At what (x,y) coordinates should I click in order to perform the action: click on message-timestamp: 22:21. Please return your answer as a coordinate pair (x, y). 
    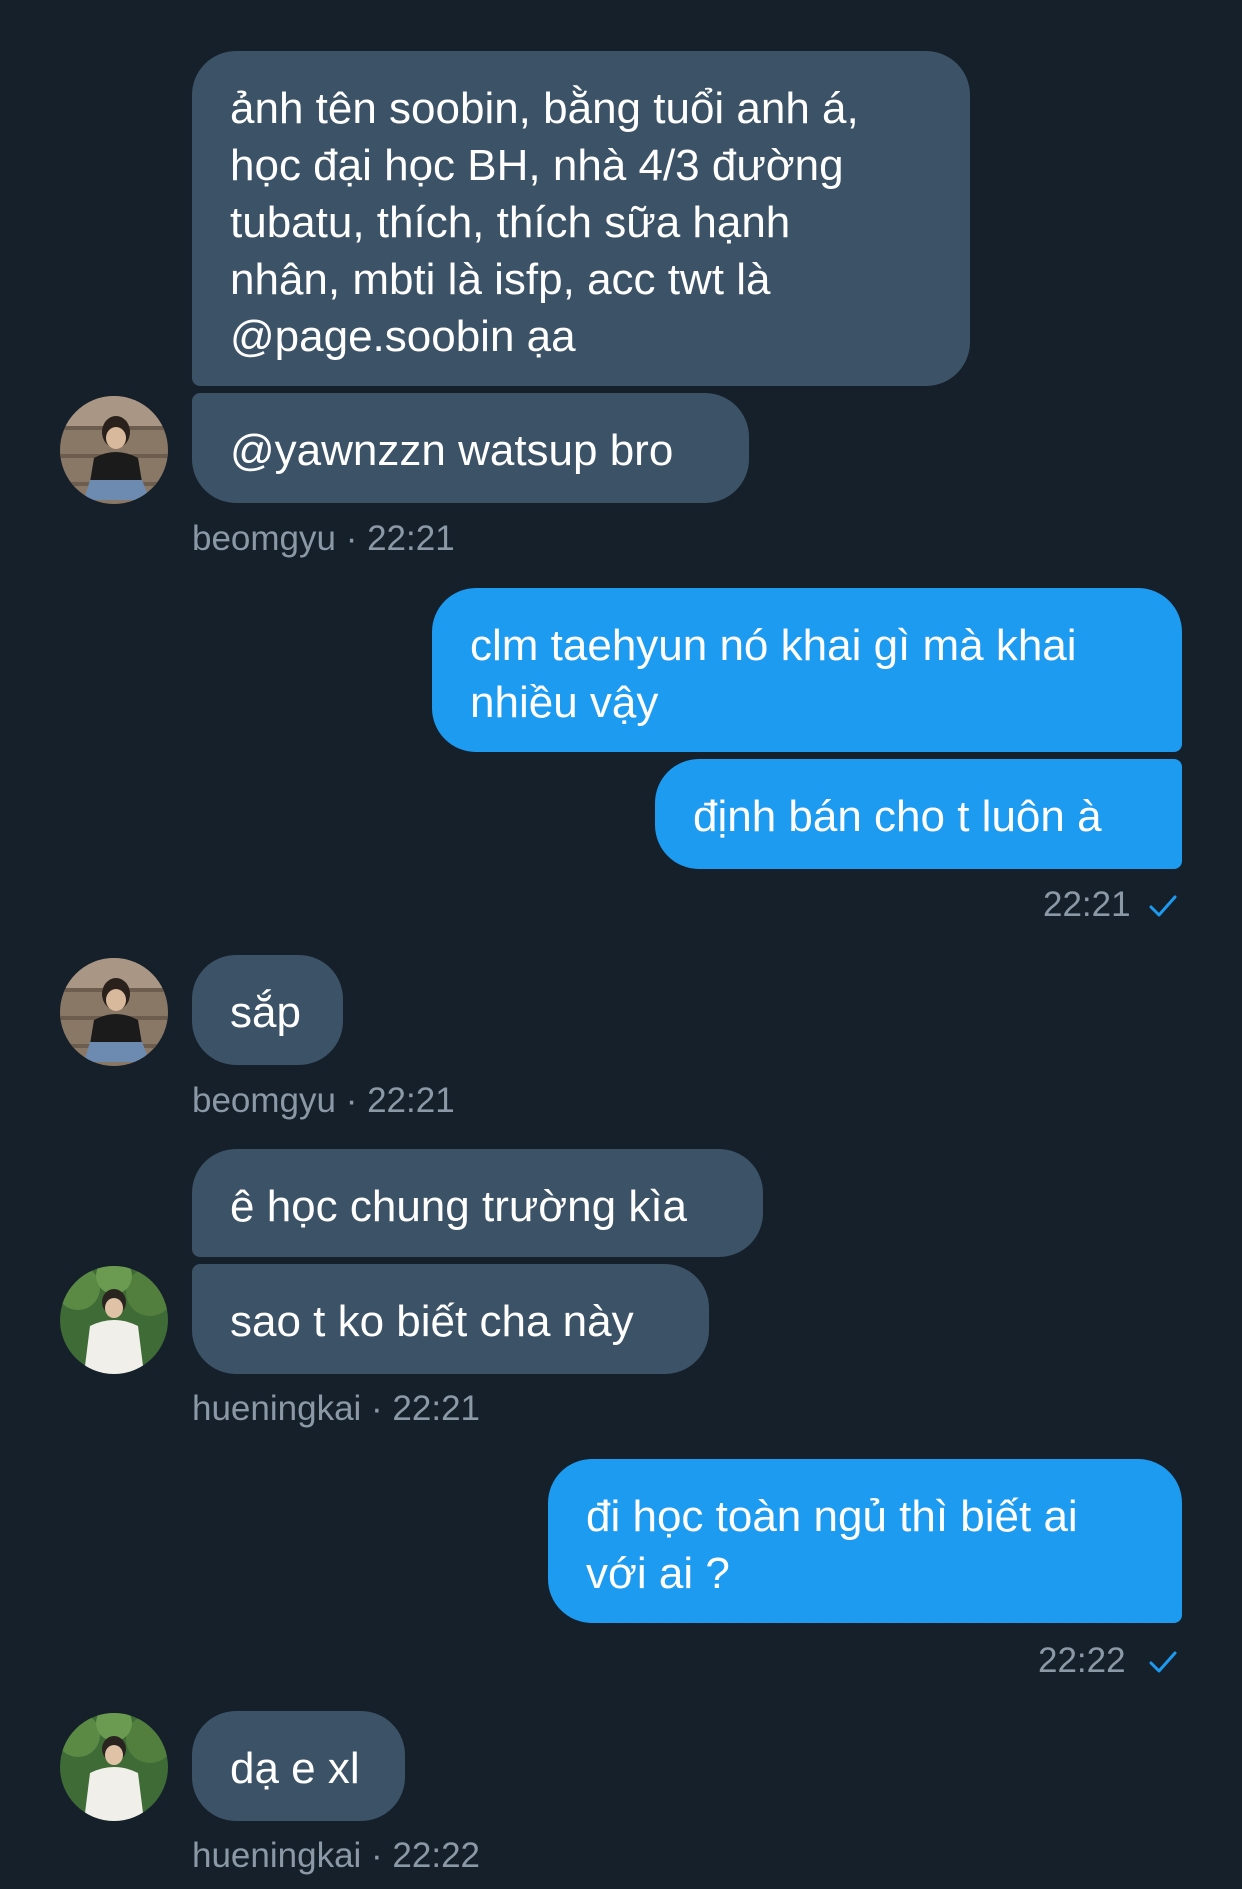
    Looking at the image, I should click on (1087, 904).